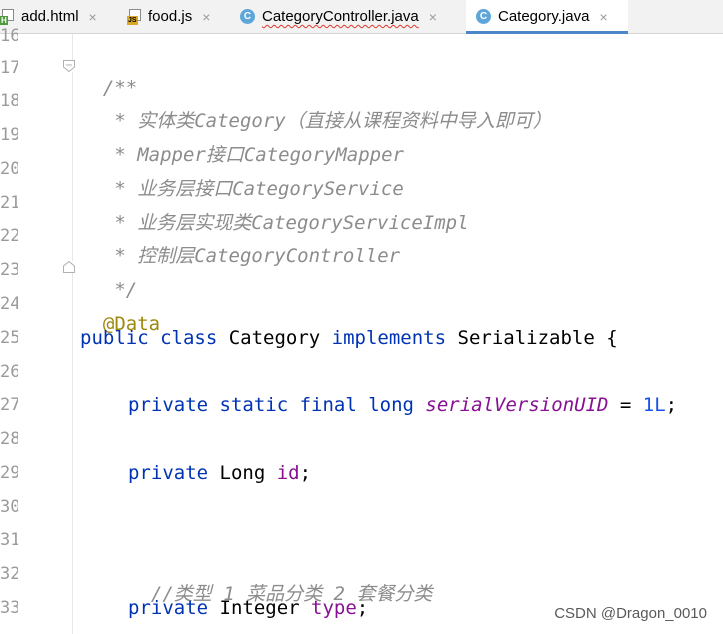 The height and width of the screenshot is (634, 723). I want to click on line-number: 33, so click(9, 608).